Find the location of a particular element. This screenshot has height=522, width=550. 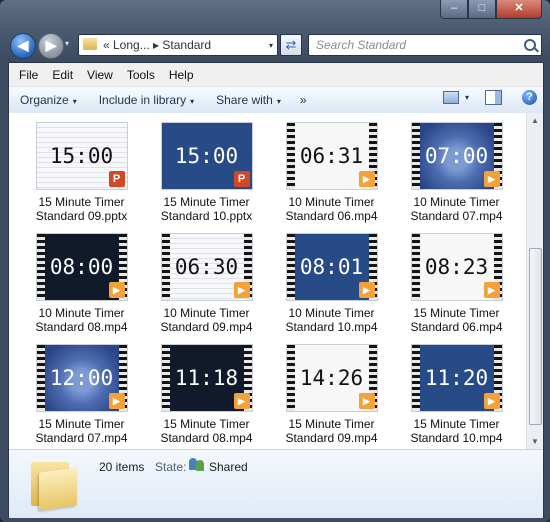

file-item: 15:00 P 15 Minute Timer Standard 10.pptx is located at coordinates (206, 178).